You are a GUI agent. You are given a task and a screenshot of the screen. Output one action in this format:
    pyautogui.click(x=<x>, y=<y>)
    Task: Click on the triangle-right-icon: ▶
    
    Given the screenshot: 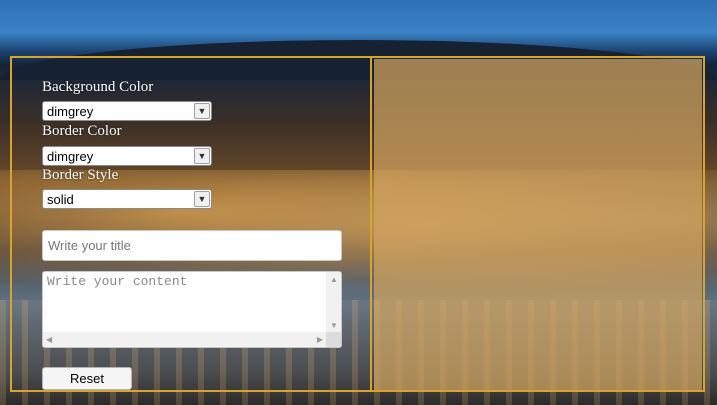 What is the action you would take?
    pyautogui.click(x=320, y=339)
    